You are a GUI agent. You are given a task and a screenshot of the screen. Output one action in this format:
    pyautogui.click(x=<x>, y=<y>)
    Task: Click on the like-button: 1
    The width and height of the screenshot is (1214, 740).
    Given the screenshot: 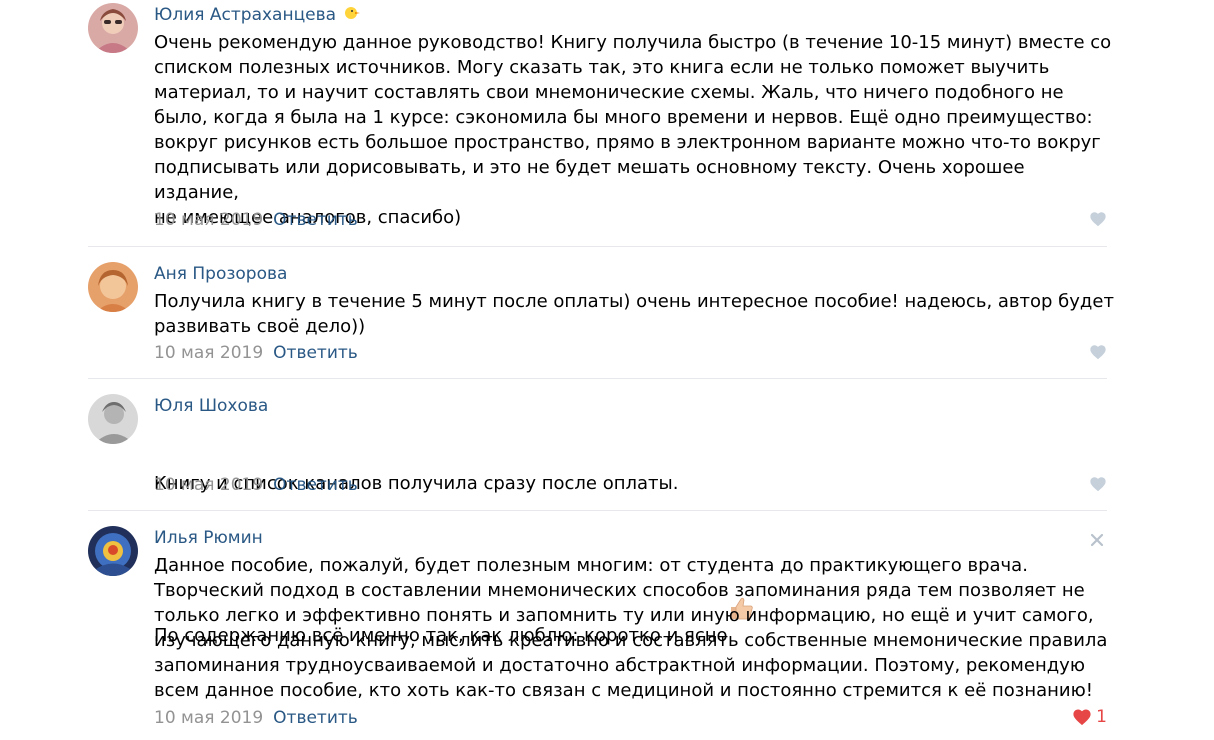 What is the action you would take?
    pyautogui.click(x=1077, y=718)
    